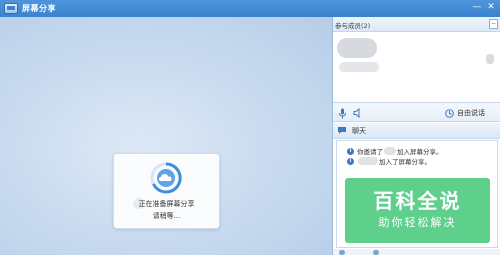 The image size is (500, 255). Describe the element at coordinates (357, 48) in the screenshot. I see `participant-avatar` at that location.